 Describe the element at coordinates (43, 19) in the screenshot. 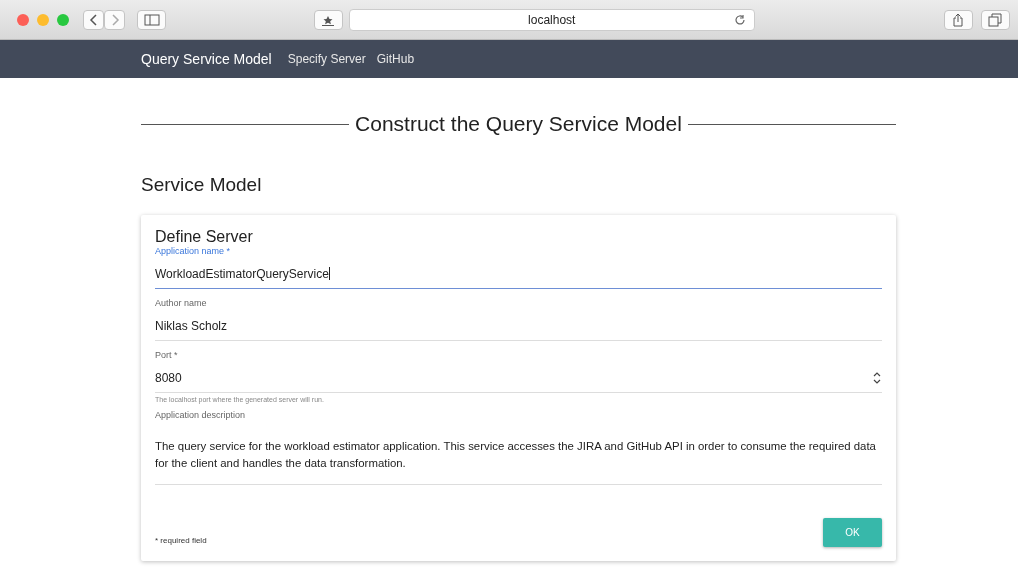

I see `minimize-window-button` at that location.